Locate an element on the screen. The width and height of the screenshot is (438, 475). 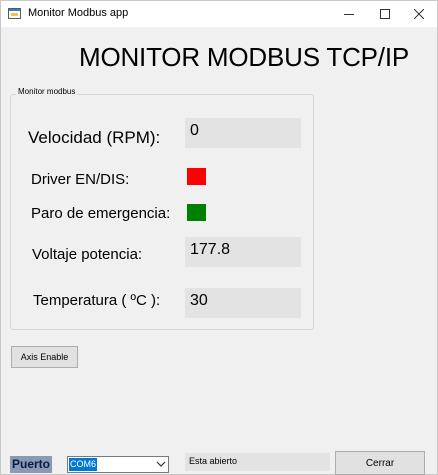
groupbox-legend: Monitor modbus is located at coordinates (47, 91).